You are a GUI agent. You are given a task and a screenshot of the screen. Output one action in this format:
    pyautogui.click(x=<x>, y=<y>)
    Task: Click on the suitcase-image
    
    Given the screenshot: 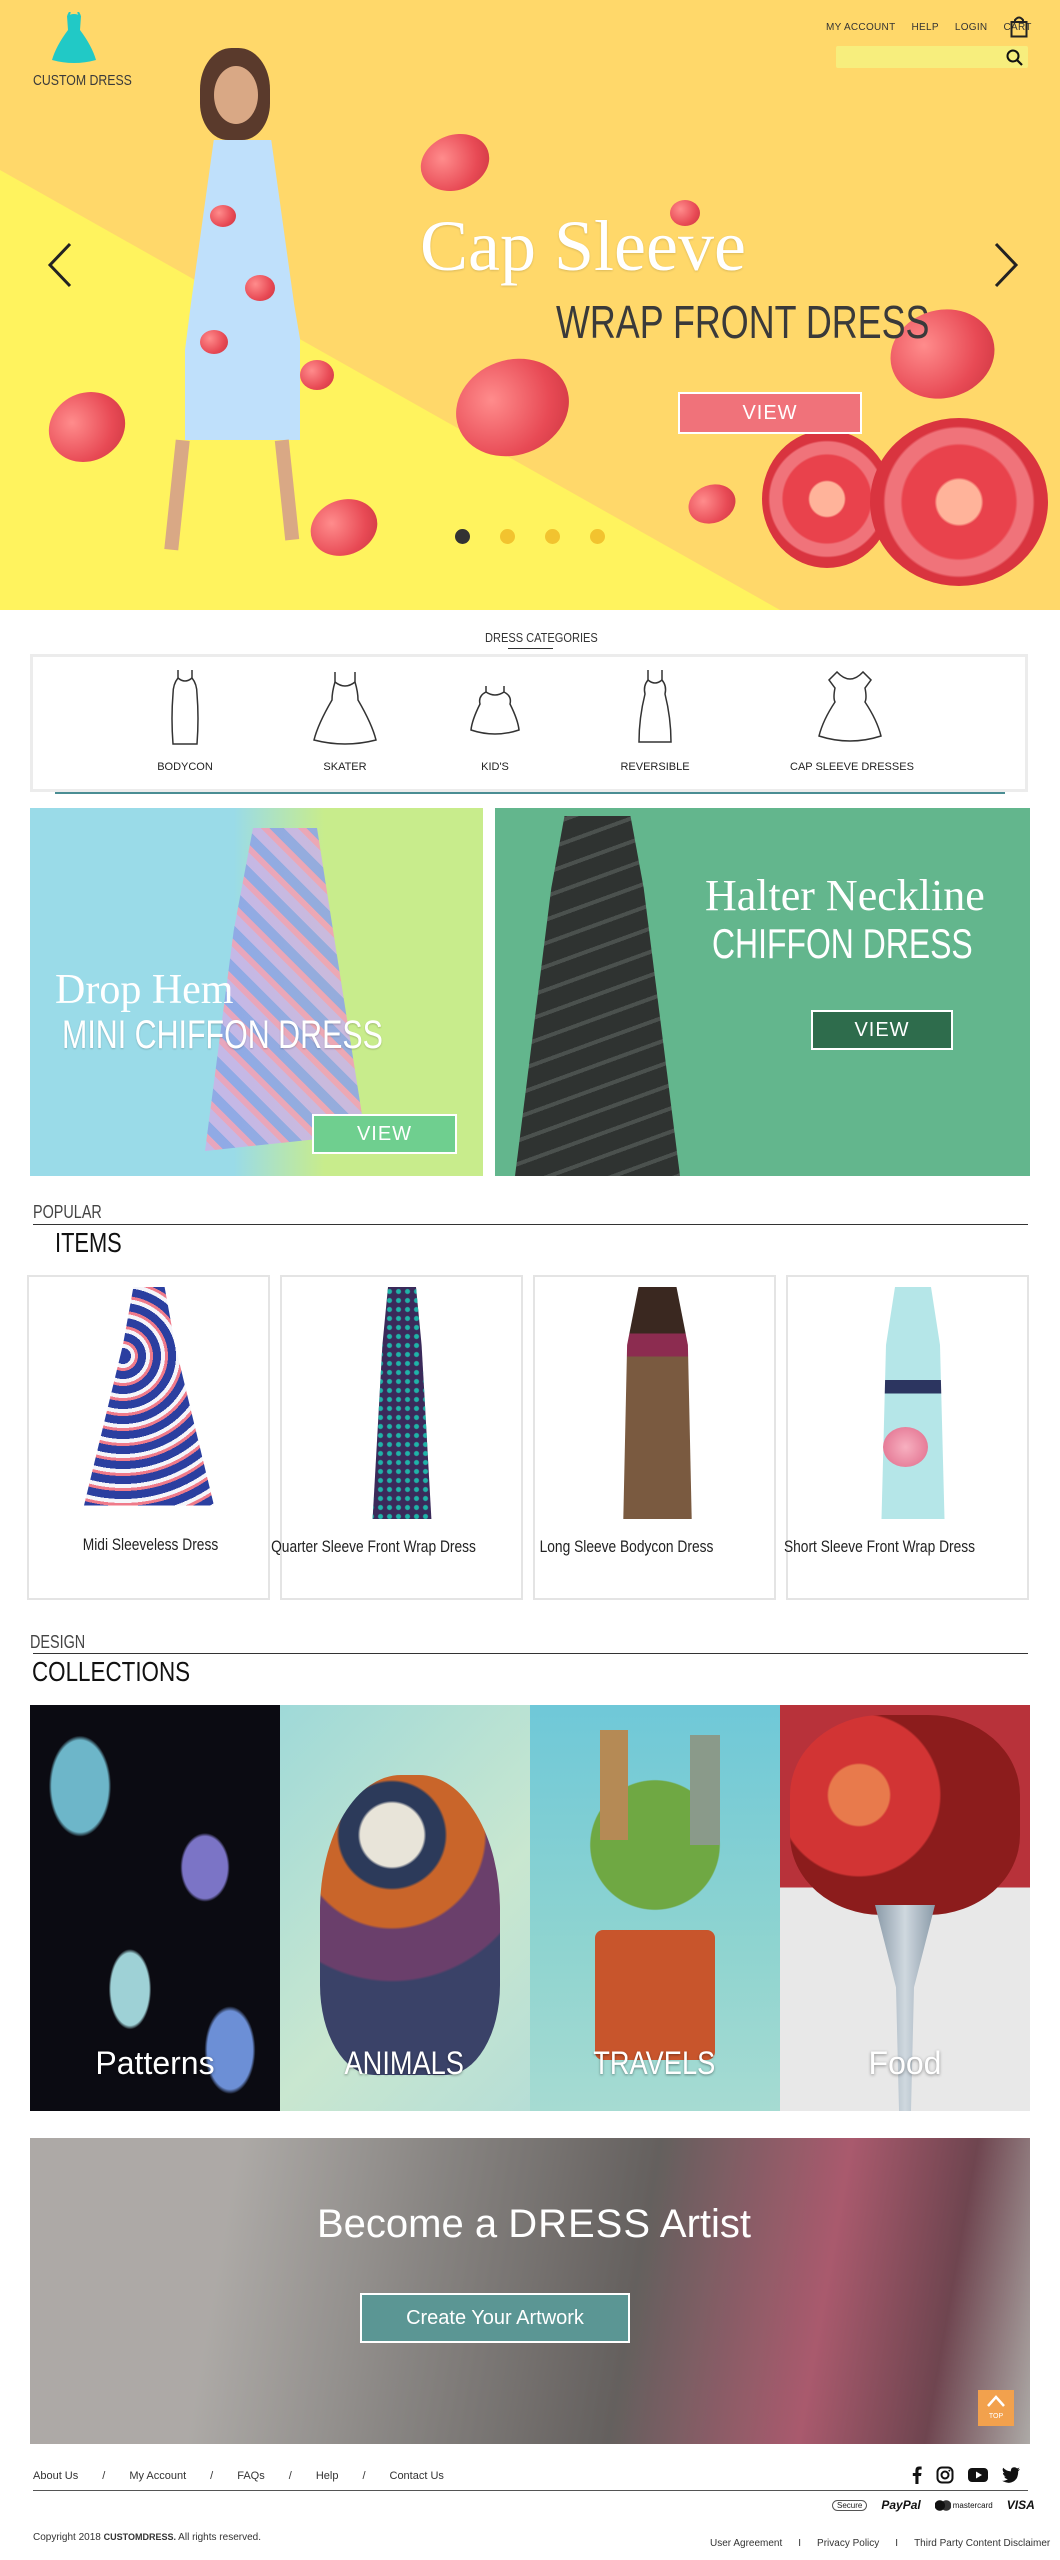 What is the action you would take?
    pyautogui.click(x=655, y=1995)
    